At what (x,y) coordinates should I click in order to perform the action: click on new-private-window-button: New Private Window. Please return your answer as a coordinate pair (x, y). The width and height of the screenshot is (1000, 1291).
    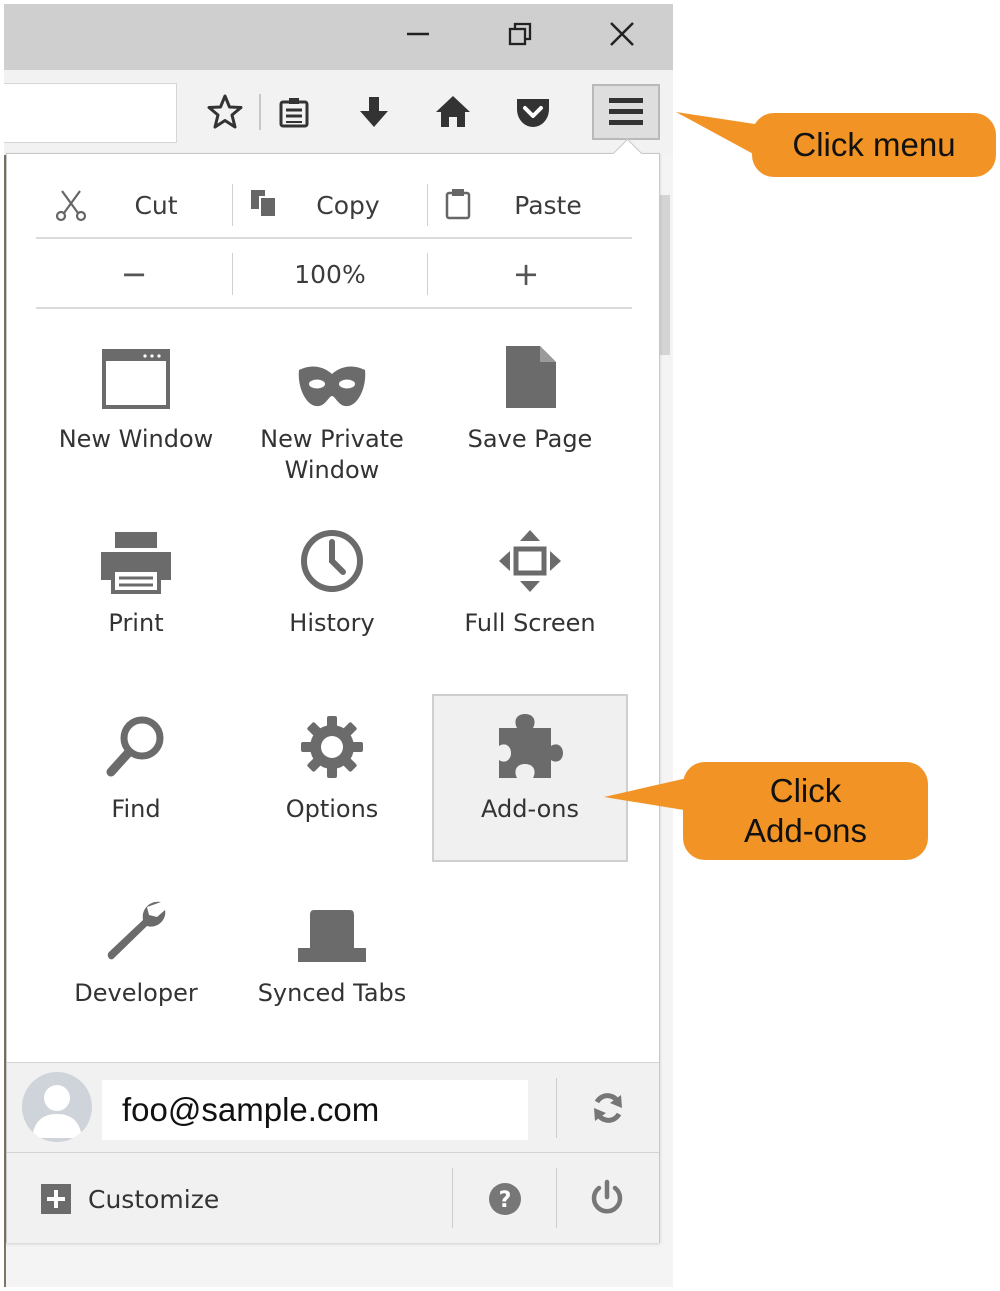
    Looking at the image, I should click on (332, 404).